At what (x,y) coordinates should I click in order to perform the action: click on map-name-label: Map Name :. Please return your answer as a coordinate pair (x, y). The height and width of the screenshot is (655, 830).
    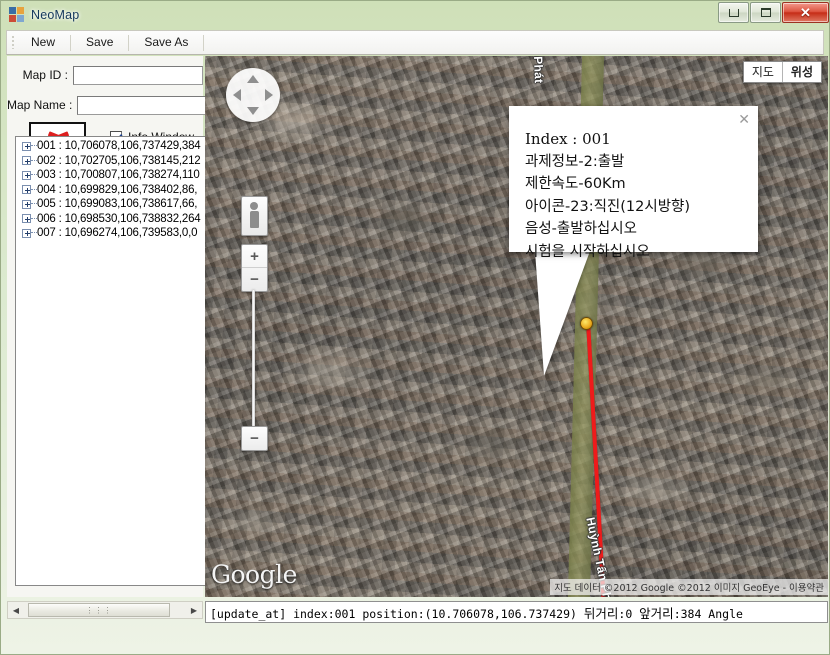
    Looking at the image, I should click on (40, 105).